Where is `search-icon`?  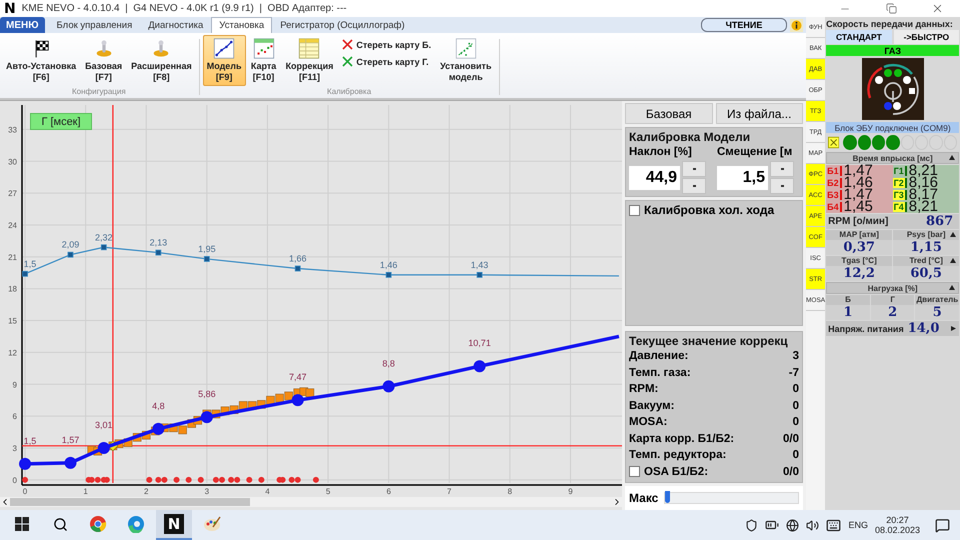 search-icon is located at coordinates (60, 524).